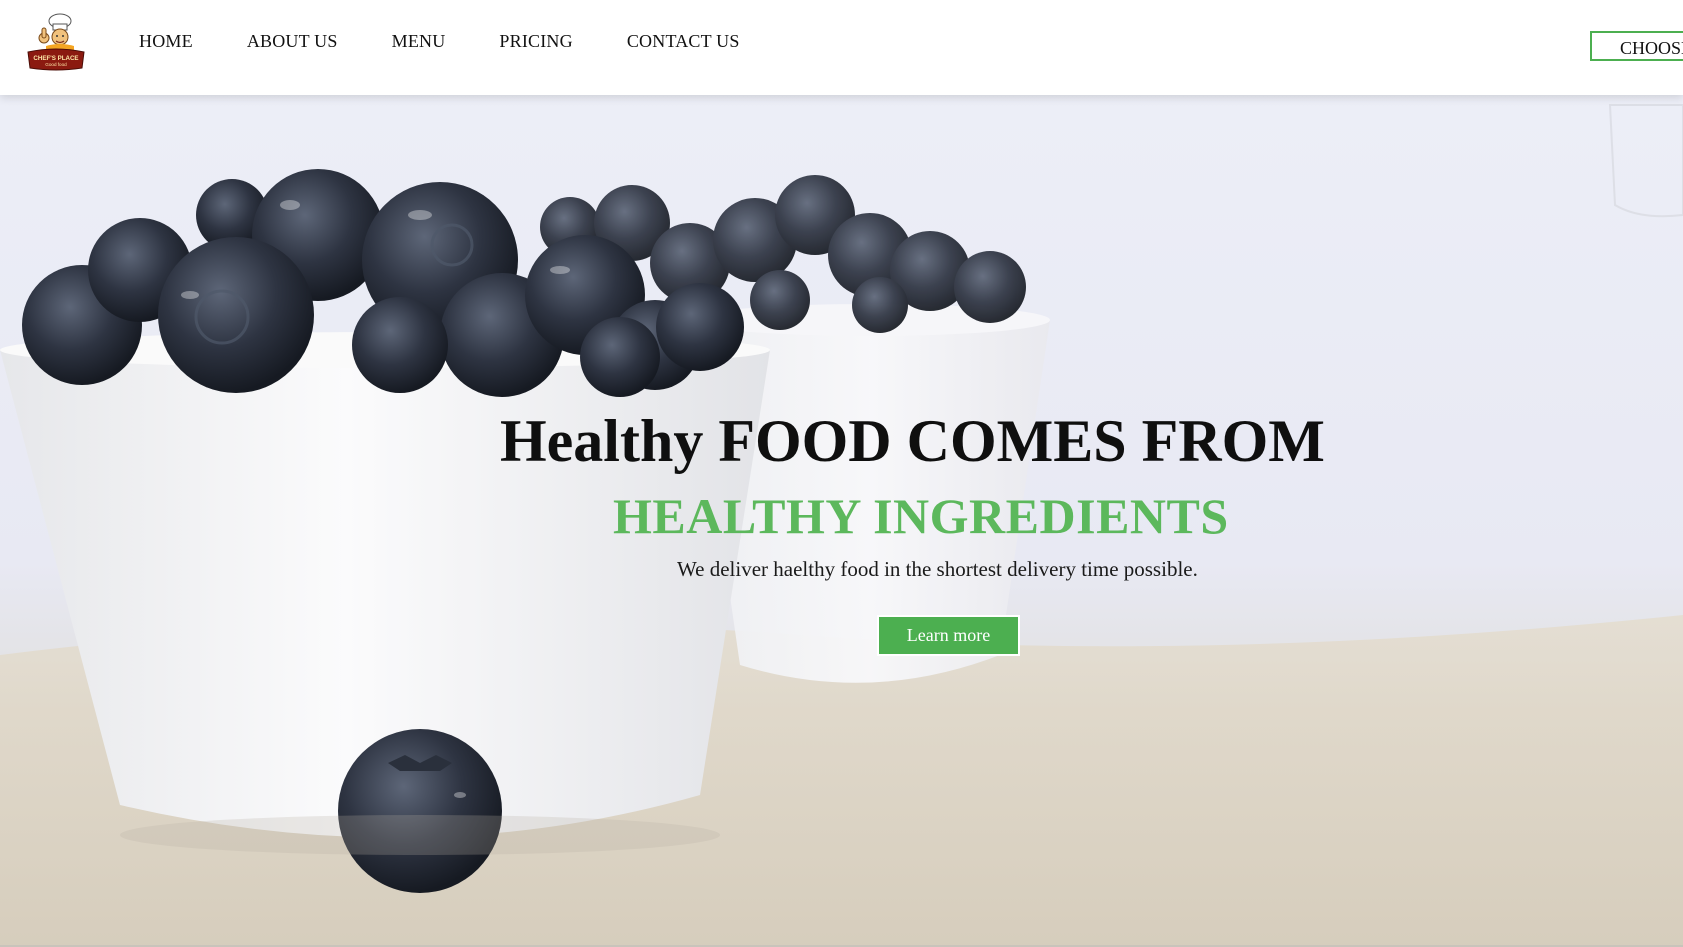 This screenshot has height=947, width=1683. I want to click on main-nav: HOME ABOUT US MENU PRICING CONTACT US, so click(466, 41).